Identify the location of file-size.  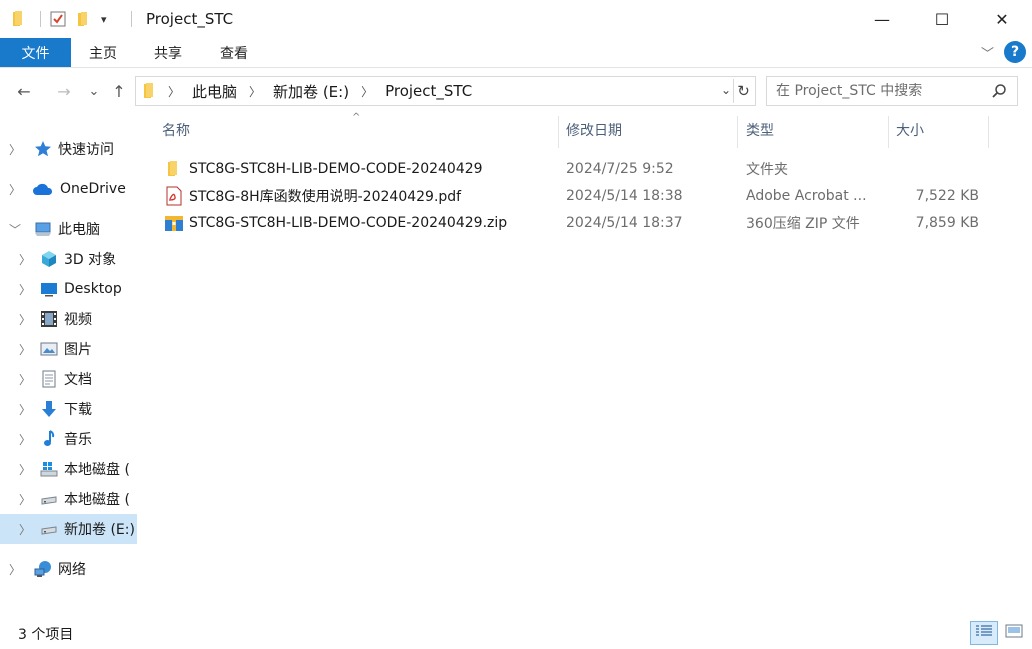
(937, 168).